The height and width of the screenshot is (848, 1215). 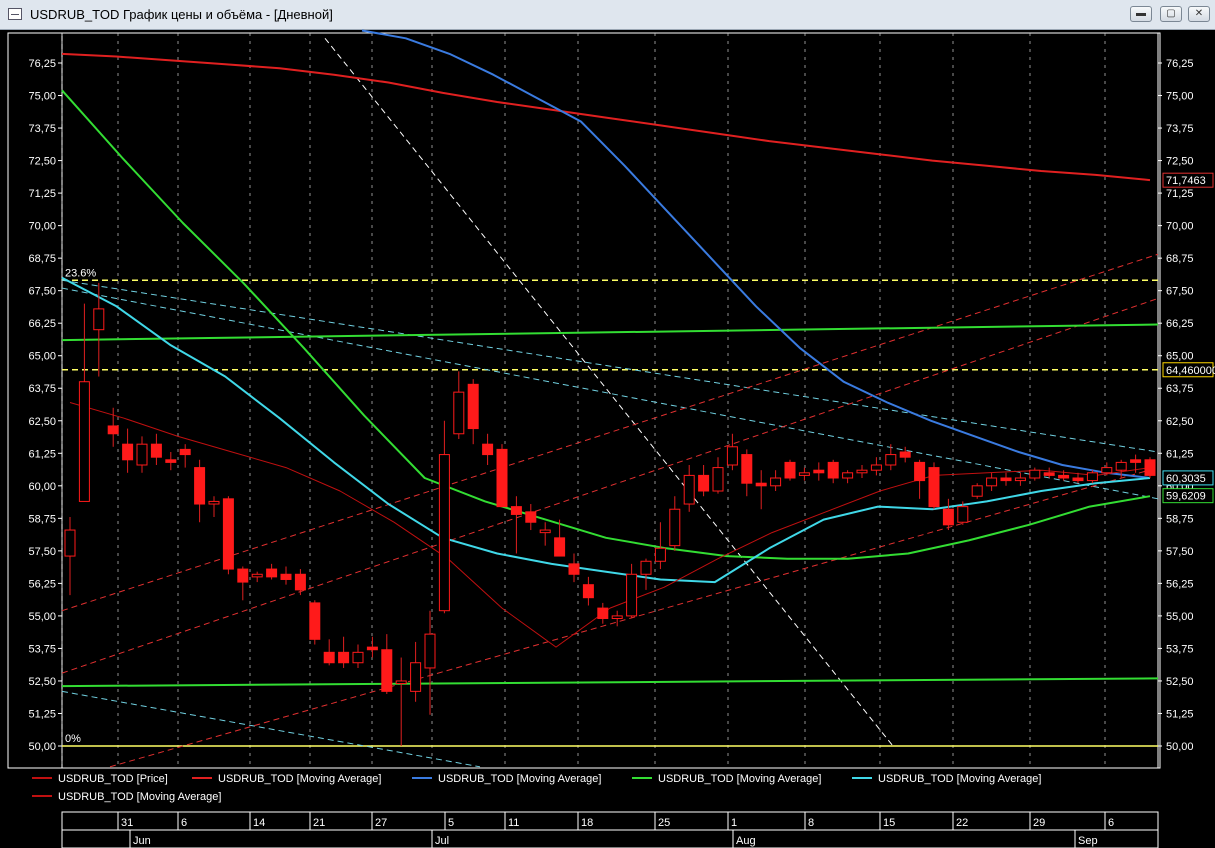 I want to click on time-axis-day-label: 31, so click(x=127, y=823).